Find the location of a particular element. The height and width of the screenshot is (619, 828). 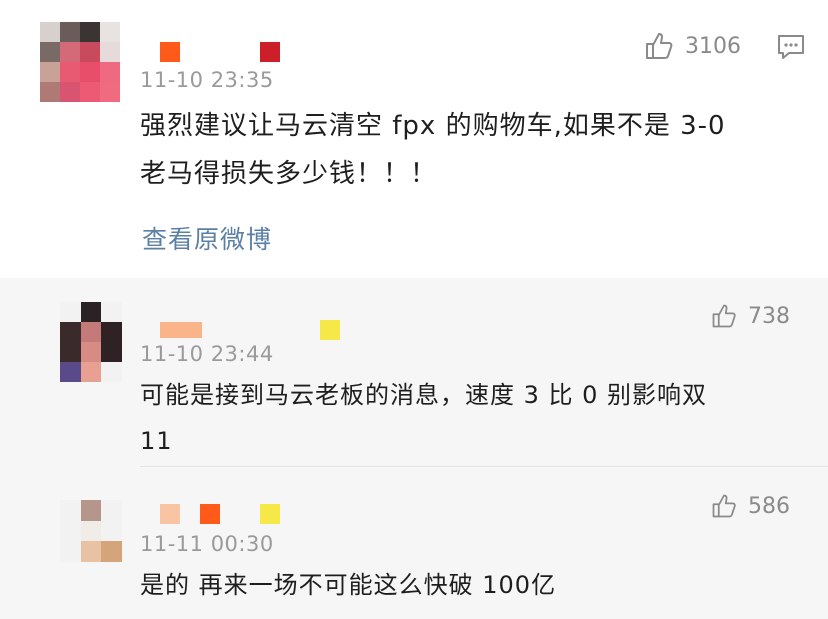

reply-time: 11-11 00:30 is located at coordinates (207, 544).